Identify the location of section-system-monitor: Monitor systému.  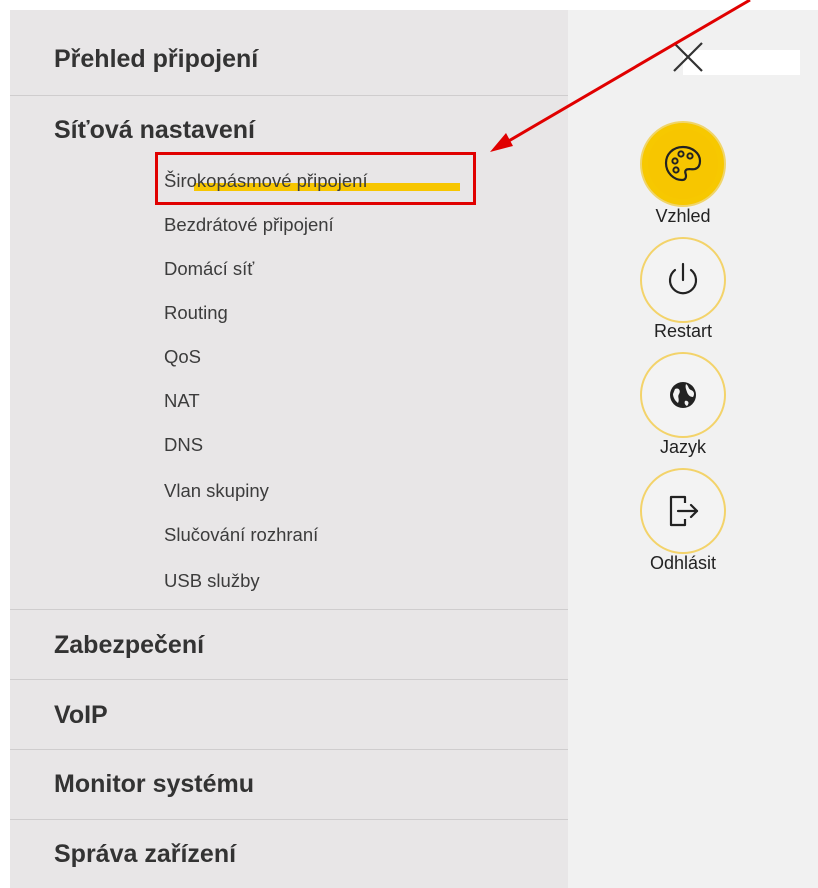
(154, 784).